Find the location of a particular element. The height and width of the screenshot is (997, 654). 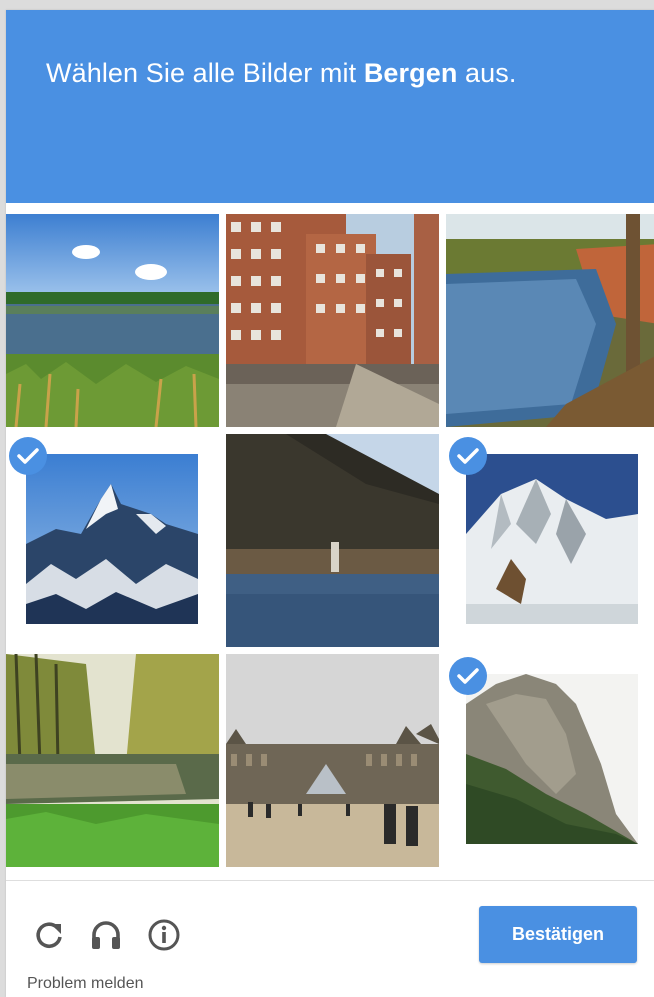

tile-image-hill-lake-lighthouse is located at coordinates (332, 540).